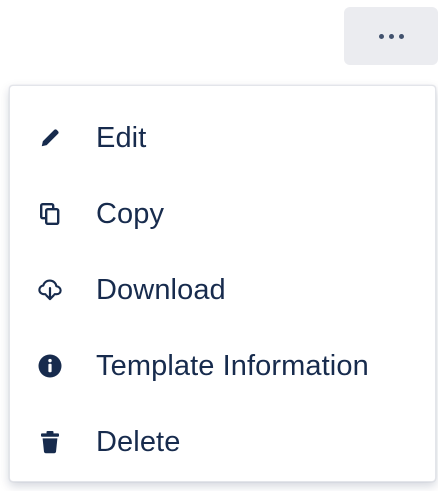  Describe the element at coordinates (232, 365) in the screenshot. I see `menu-item-label: Template Information` at that location.